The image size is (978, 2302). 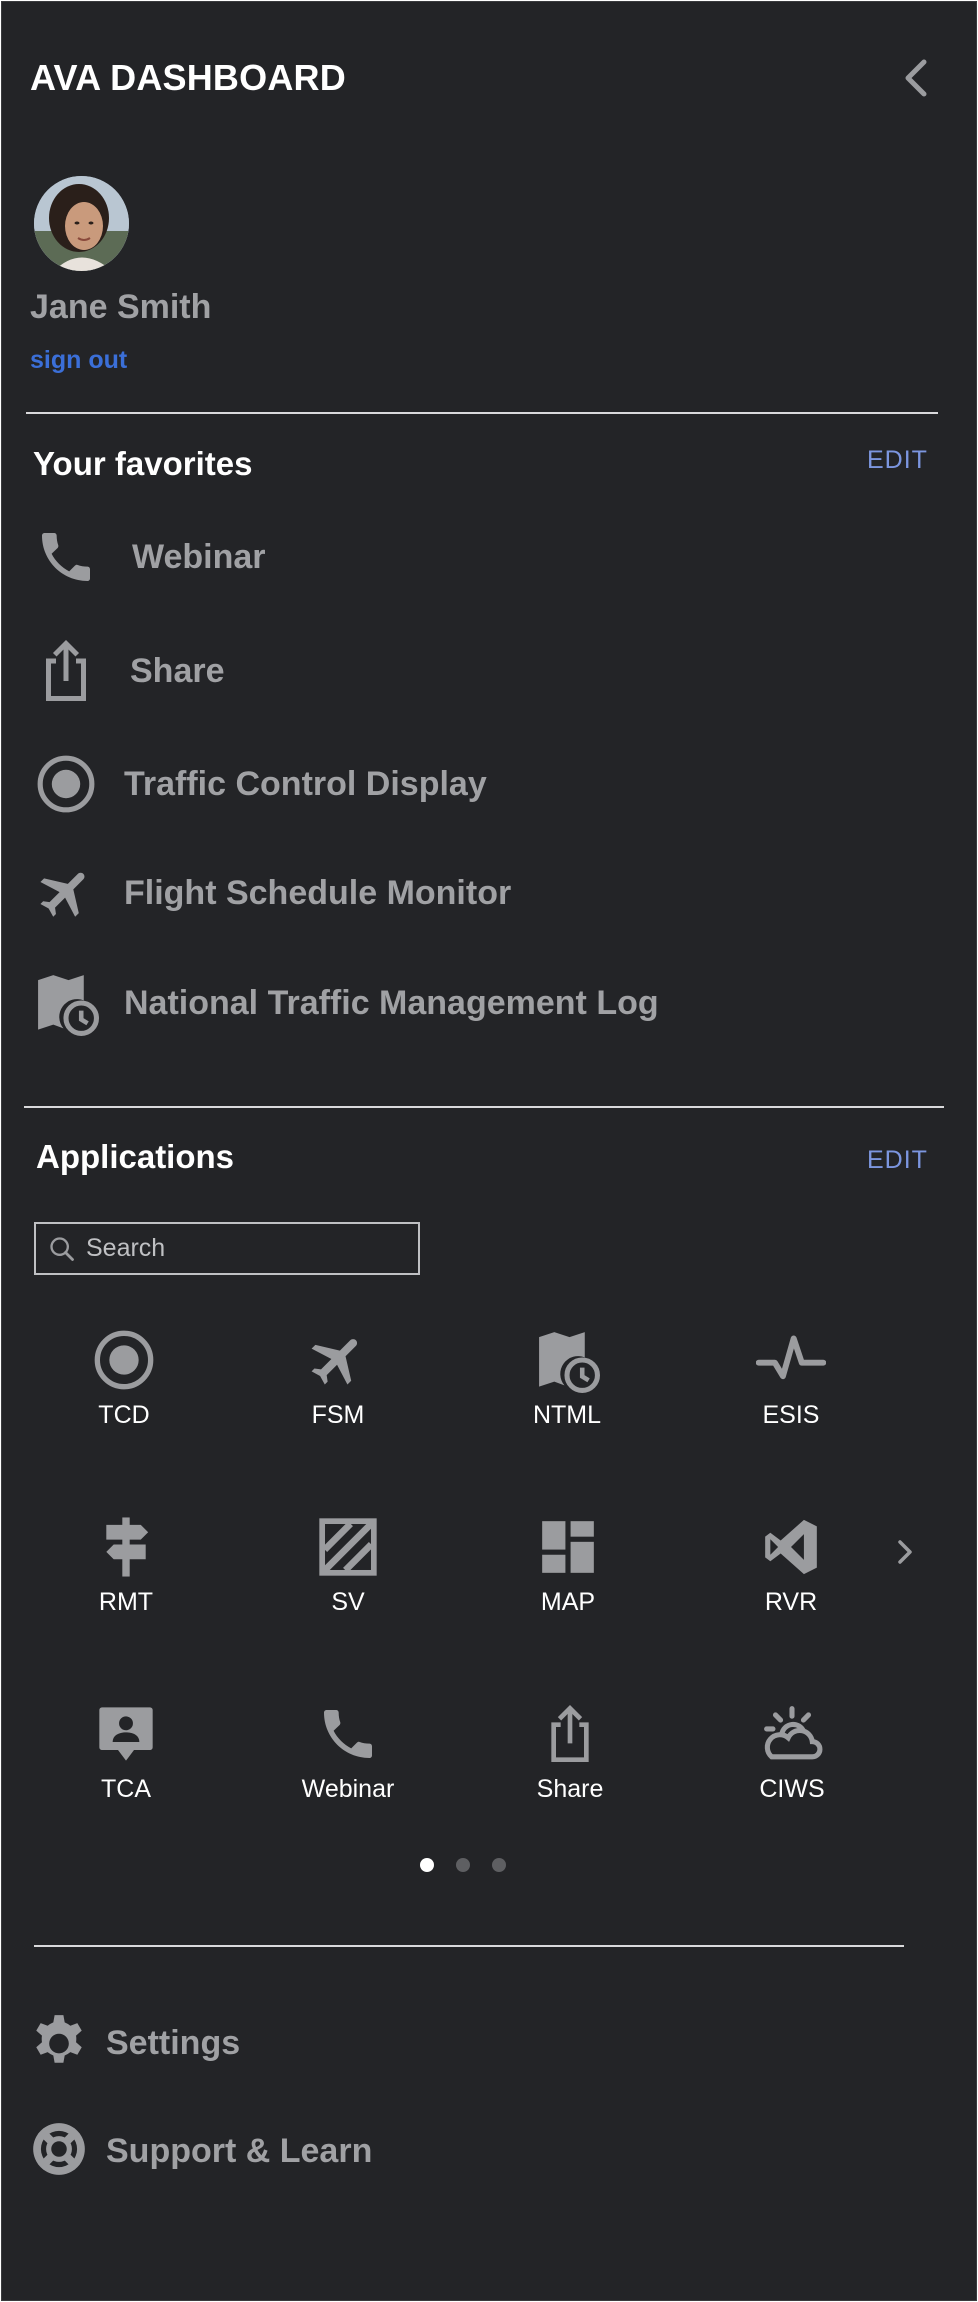 What do you see at coordinates (791, 1415) in the screenshot?
I see `app-label: ESIS` at bounding box center [791, 1415].